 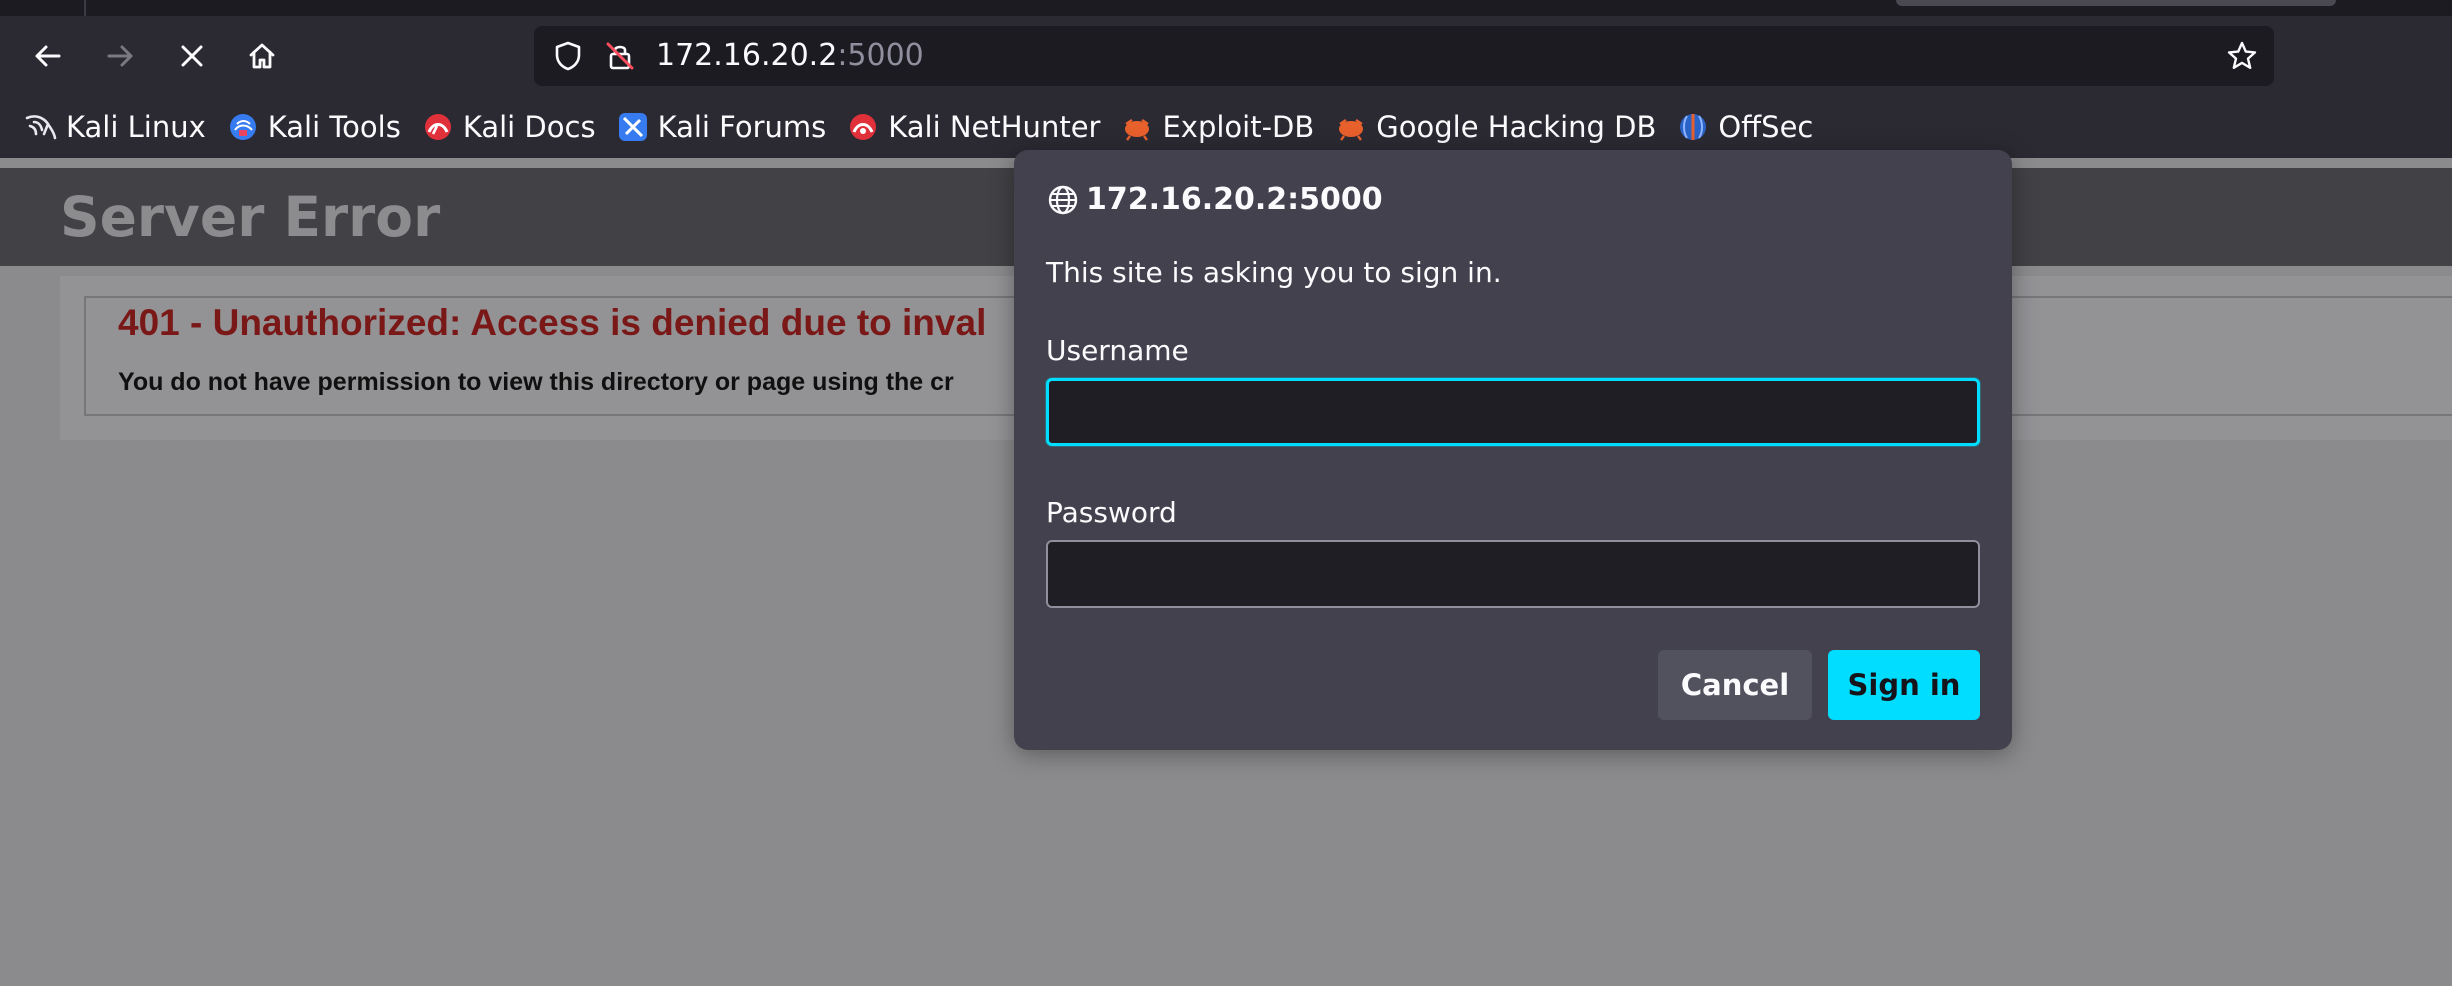 I want to click on password-input, so click(x=1513, y=574).